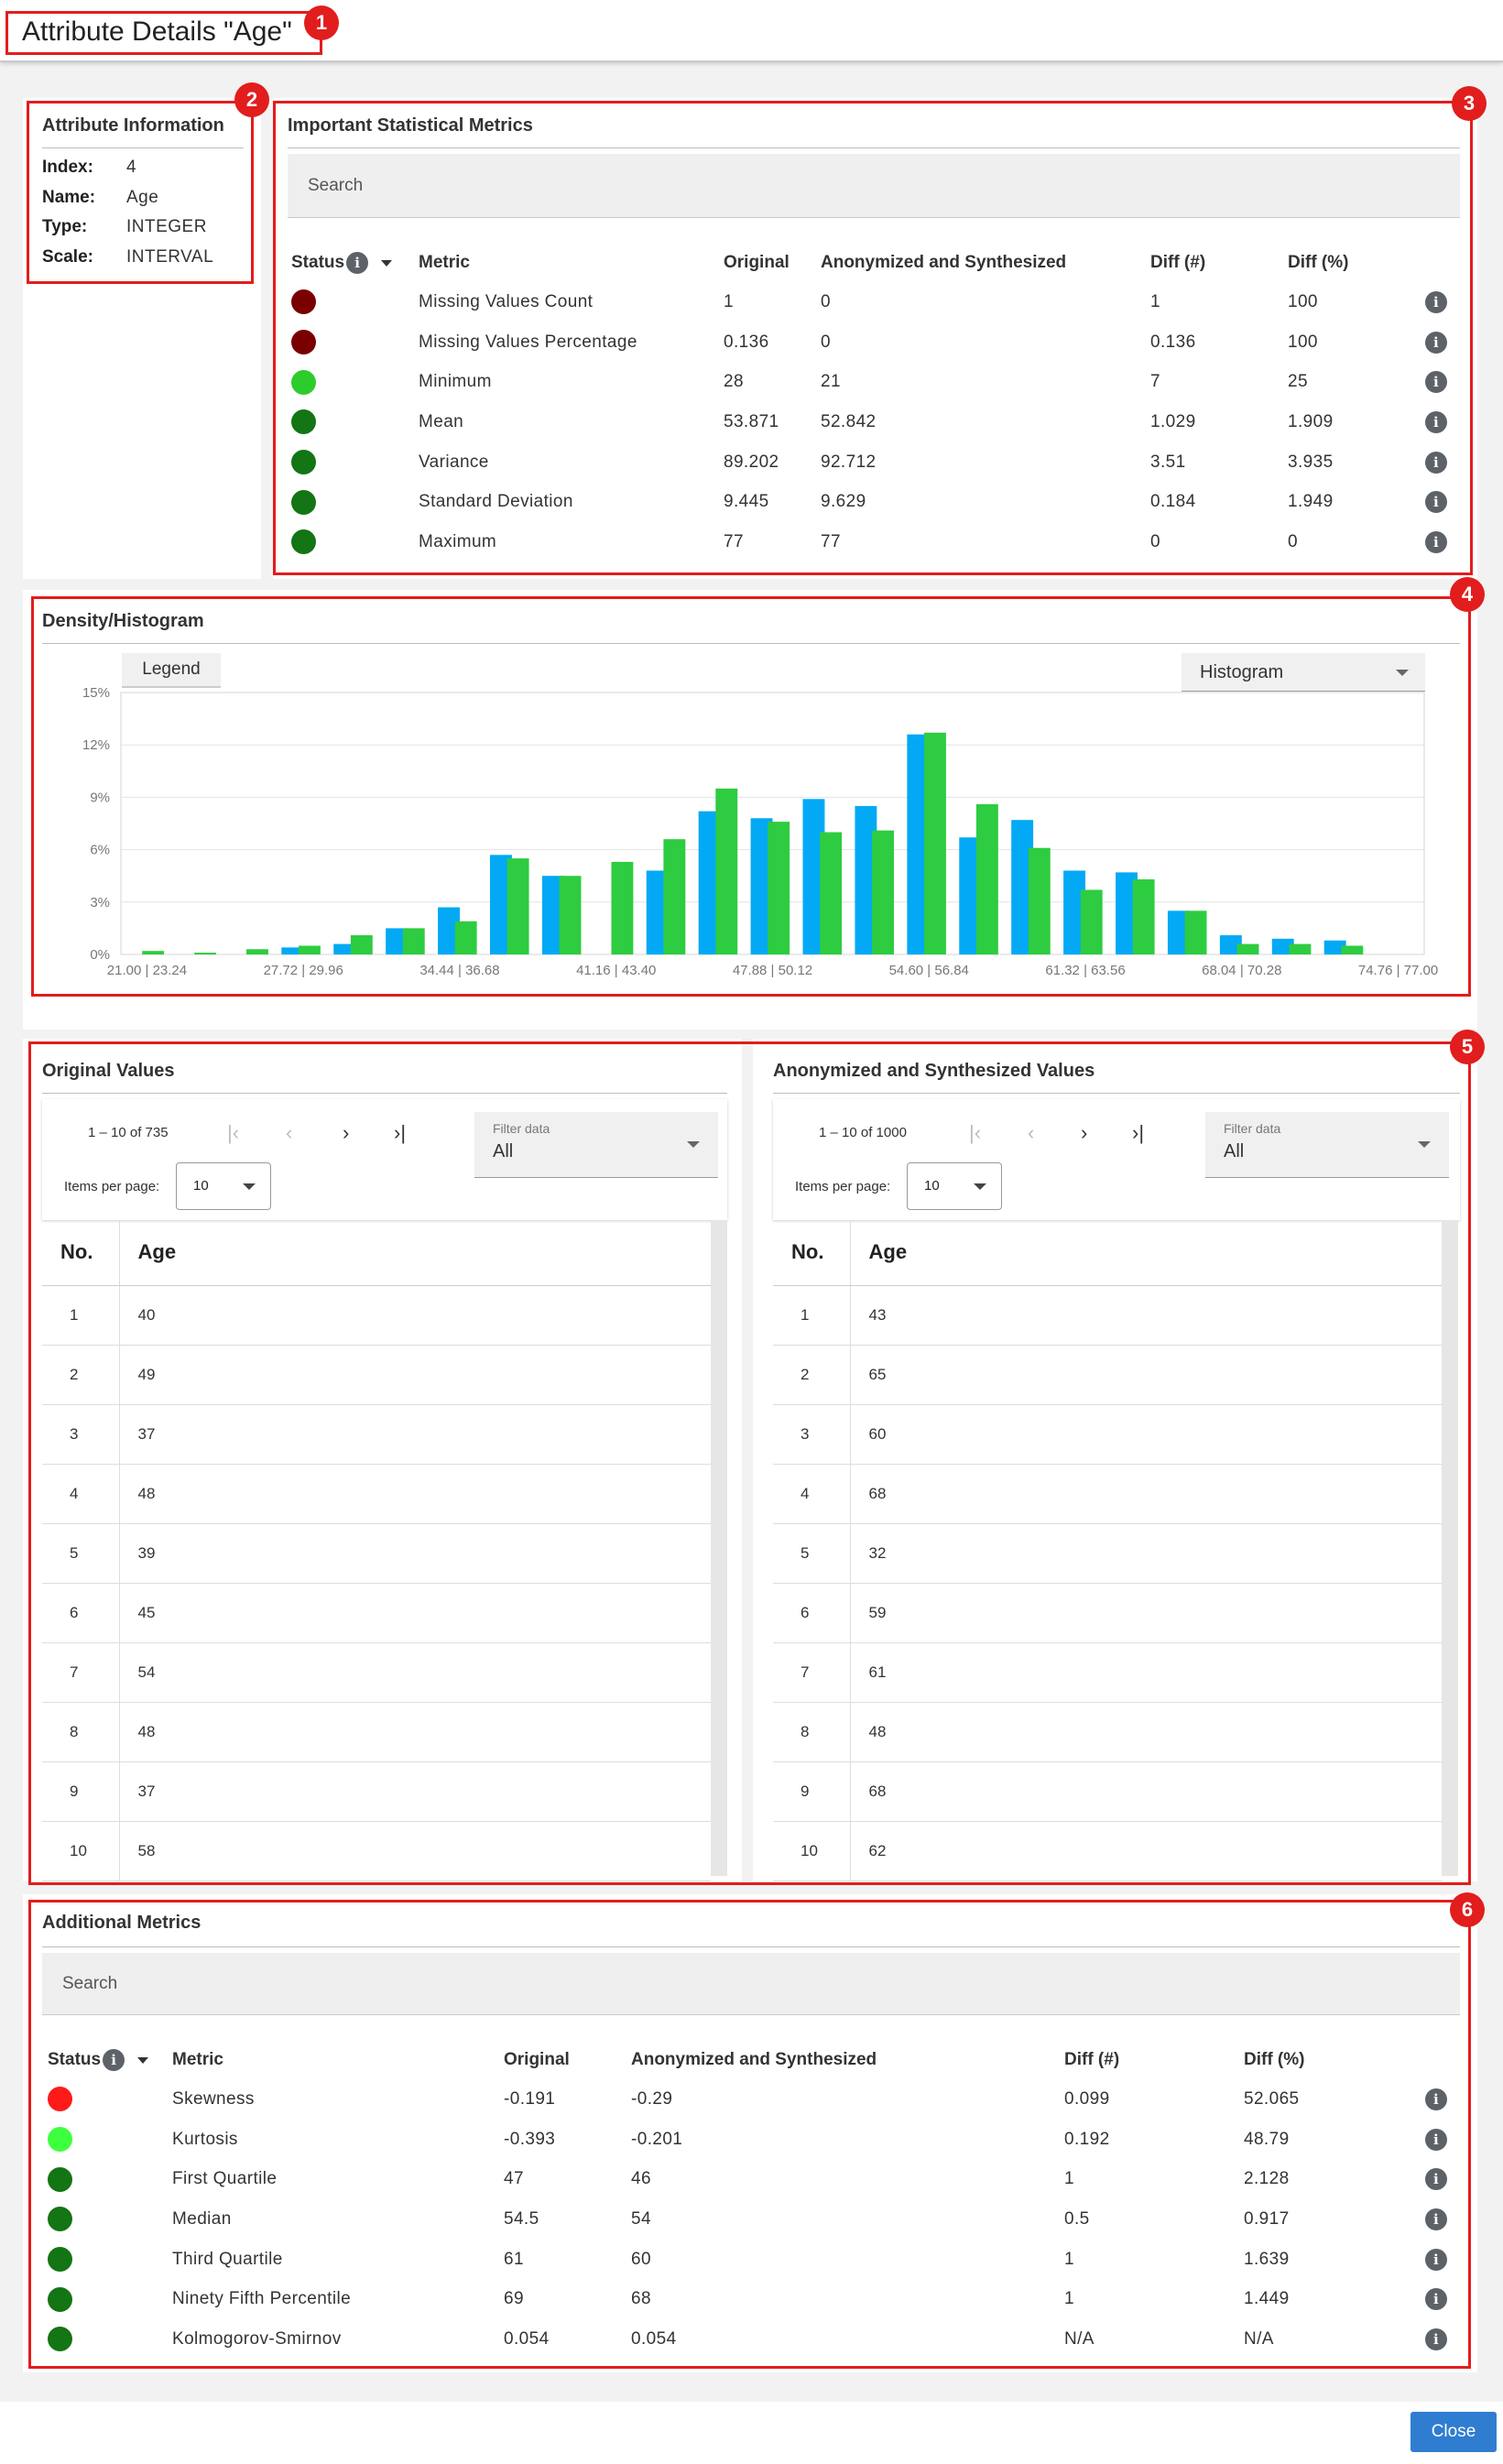 The height and width of the screenshot is (2464, 1503). What do you see at coordinates (415, 1613) in the screenshot?
I see `age-value: 45` at bounding box center [415, 1613].